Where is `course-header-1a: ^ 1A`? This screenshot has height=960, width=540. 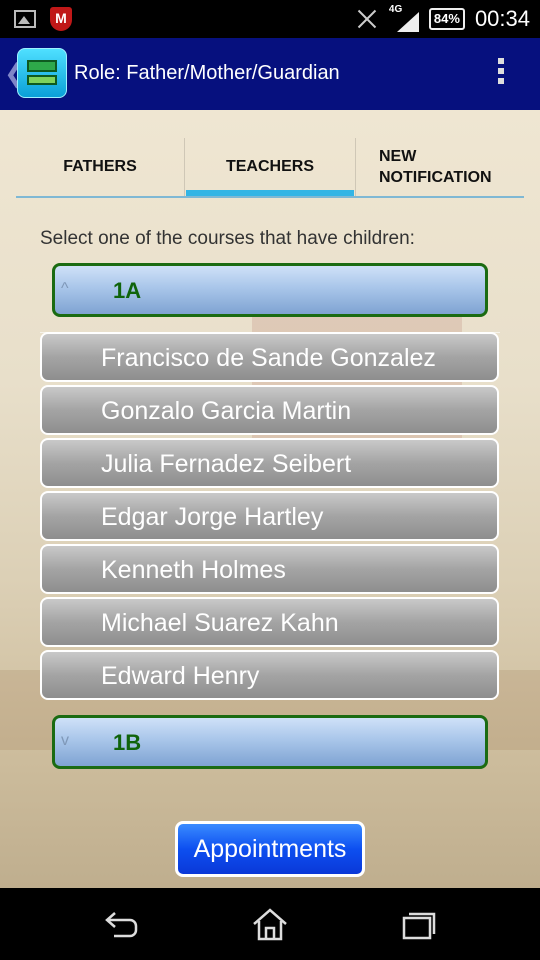
course-header-1a: ^ 1A is located at coordinates (270, 290).